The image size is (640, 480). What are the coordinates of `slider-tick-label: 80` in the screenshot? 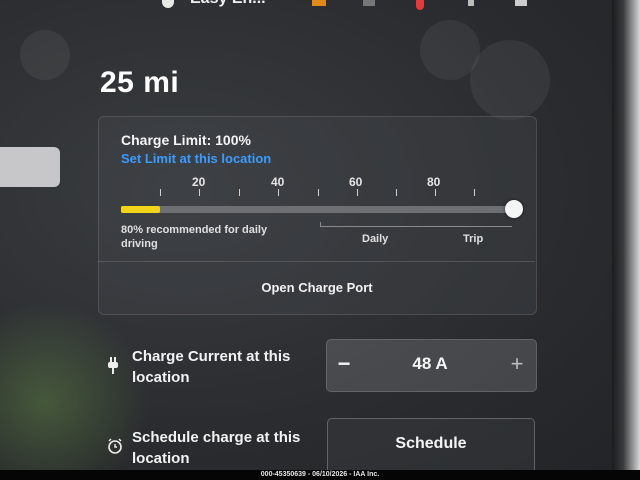 It's located at (434, 182).